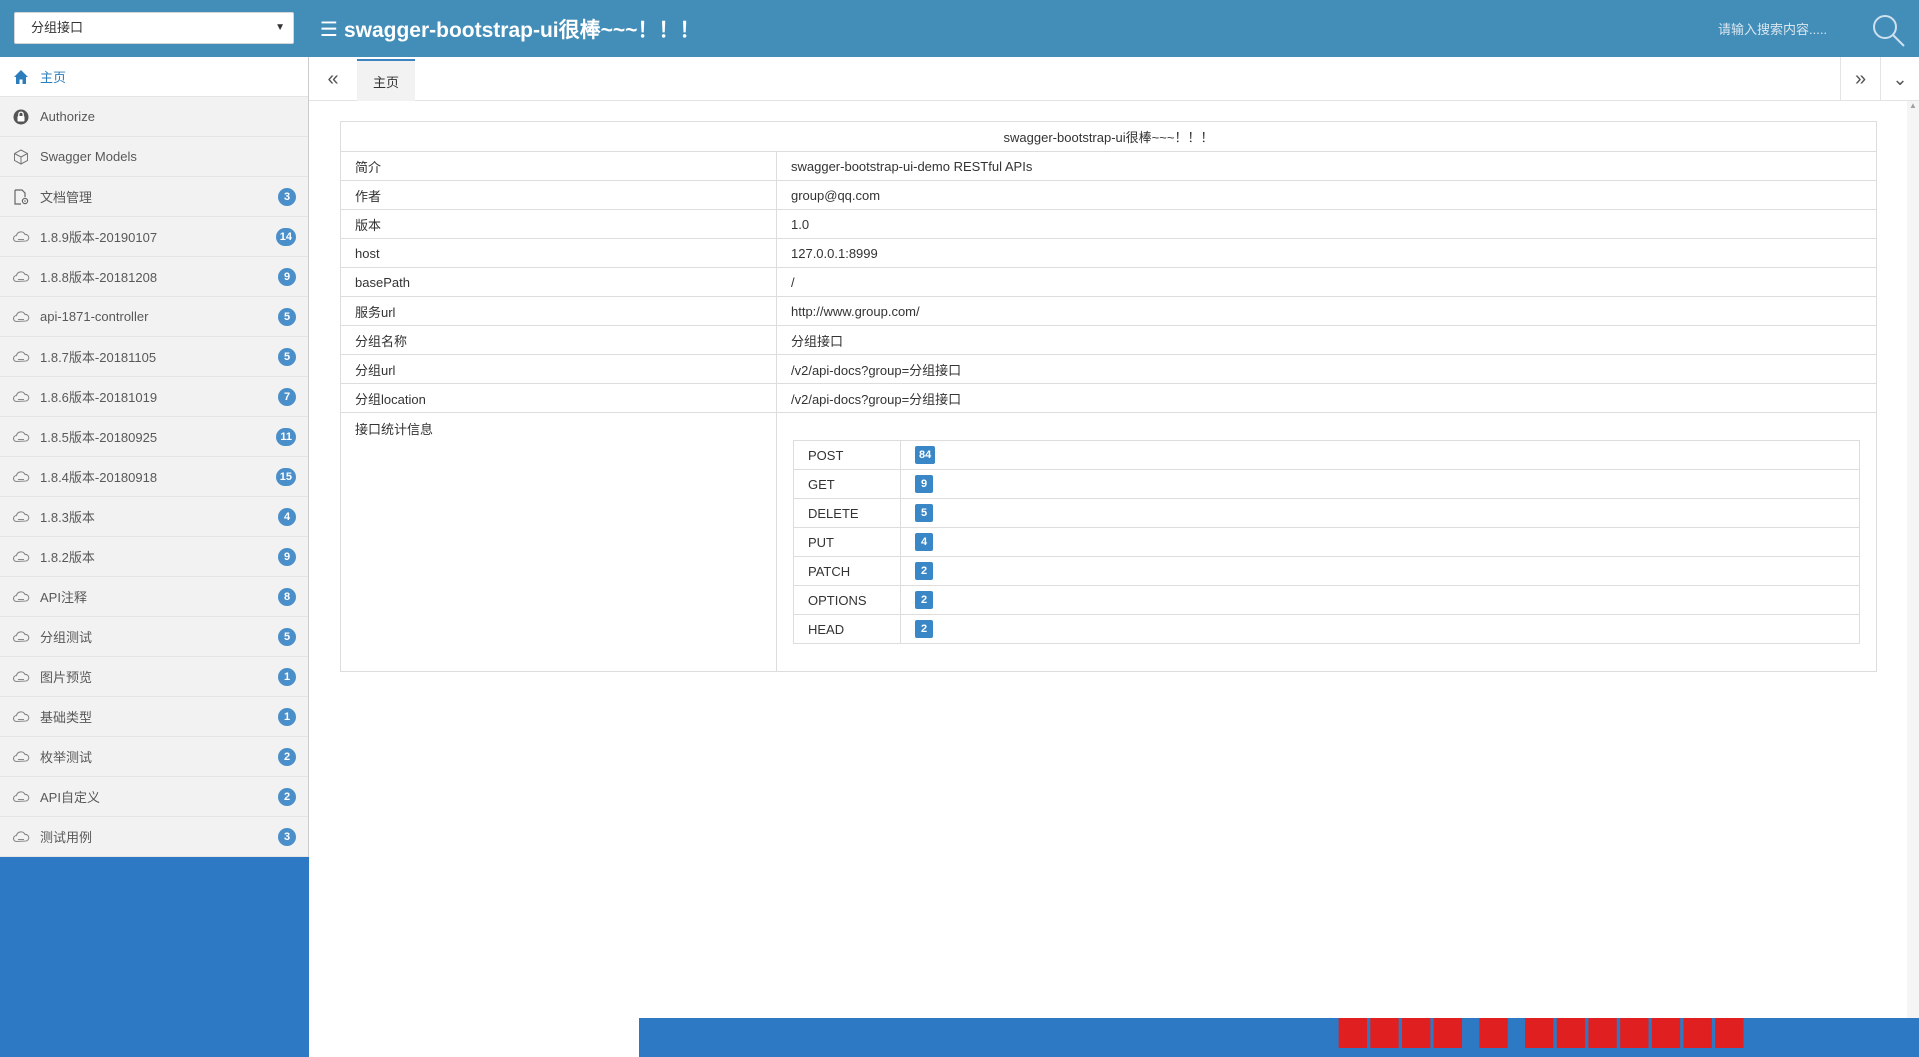  Describe the element at coordinates (1380, 542) in the screenshot. I see `method-count-cell: 4` at that location.